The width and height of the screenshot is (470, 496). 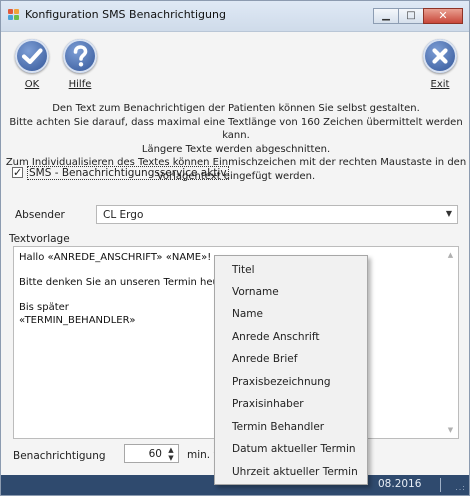 What do you see at coordinates (80, 56) in the screenshot?
I see `help-icon` at bounding box center [80, 56].